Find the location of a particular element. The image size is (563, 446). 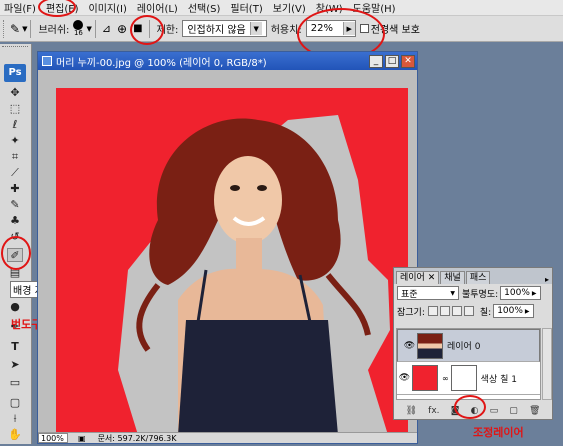

lock-row: 잠그기: 칠: 100% ▶ is located at coordinates (473, 311).